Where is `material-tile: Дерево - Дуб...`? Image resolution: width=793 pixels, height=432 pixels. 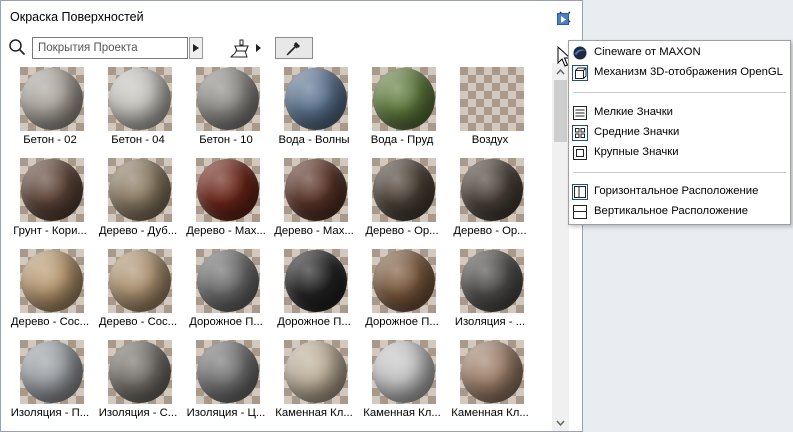 material-tile: Дерево - Дуб... is located at coordinates (138, 196).